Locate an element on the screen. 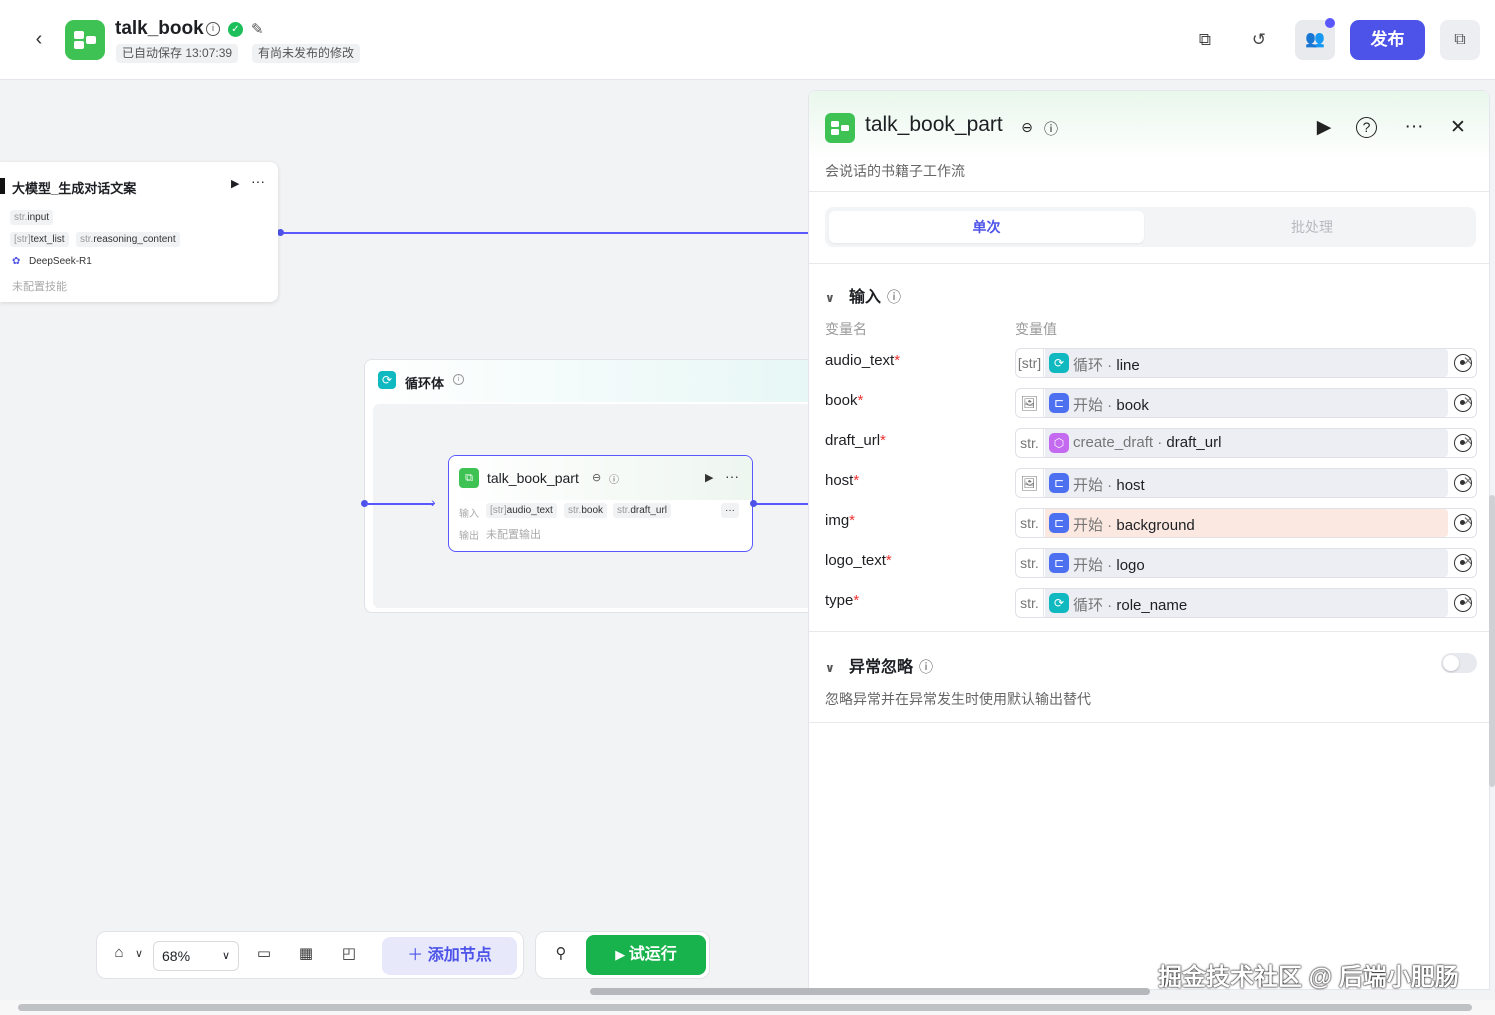  variable-value-field: 🖼 ⊏ 开始 · host ✕ is located at coordinates (1246, 483).